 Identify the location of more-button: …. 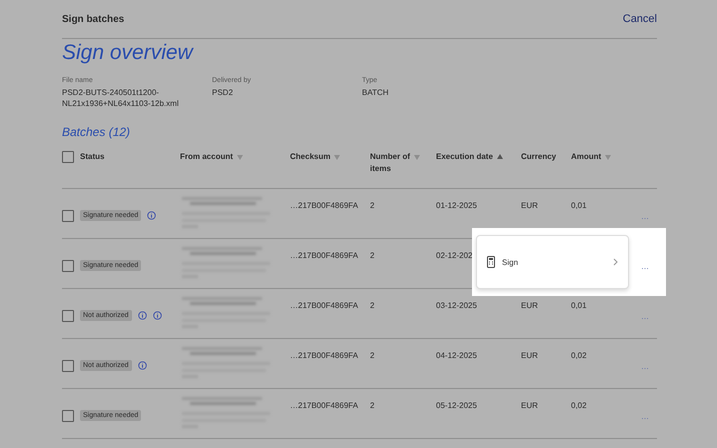
(645, 266).